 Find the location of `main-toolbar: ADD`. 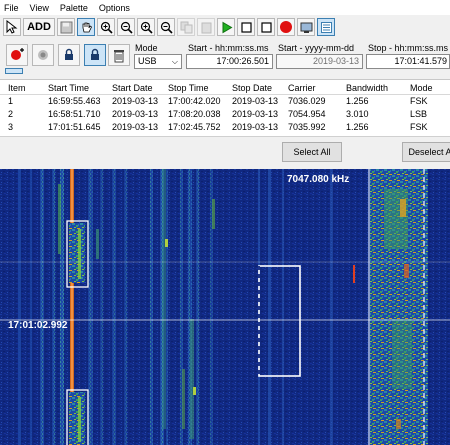

main-toolbar: ADD is located at coordinates (225, 27).